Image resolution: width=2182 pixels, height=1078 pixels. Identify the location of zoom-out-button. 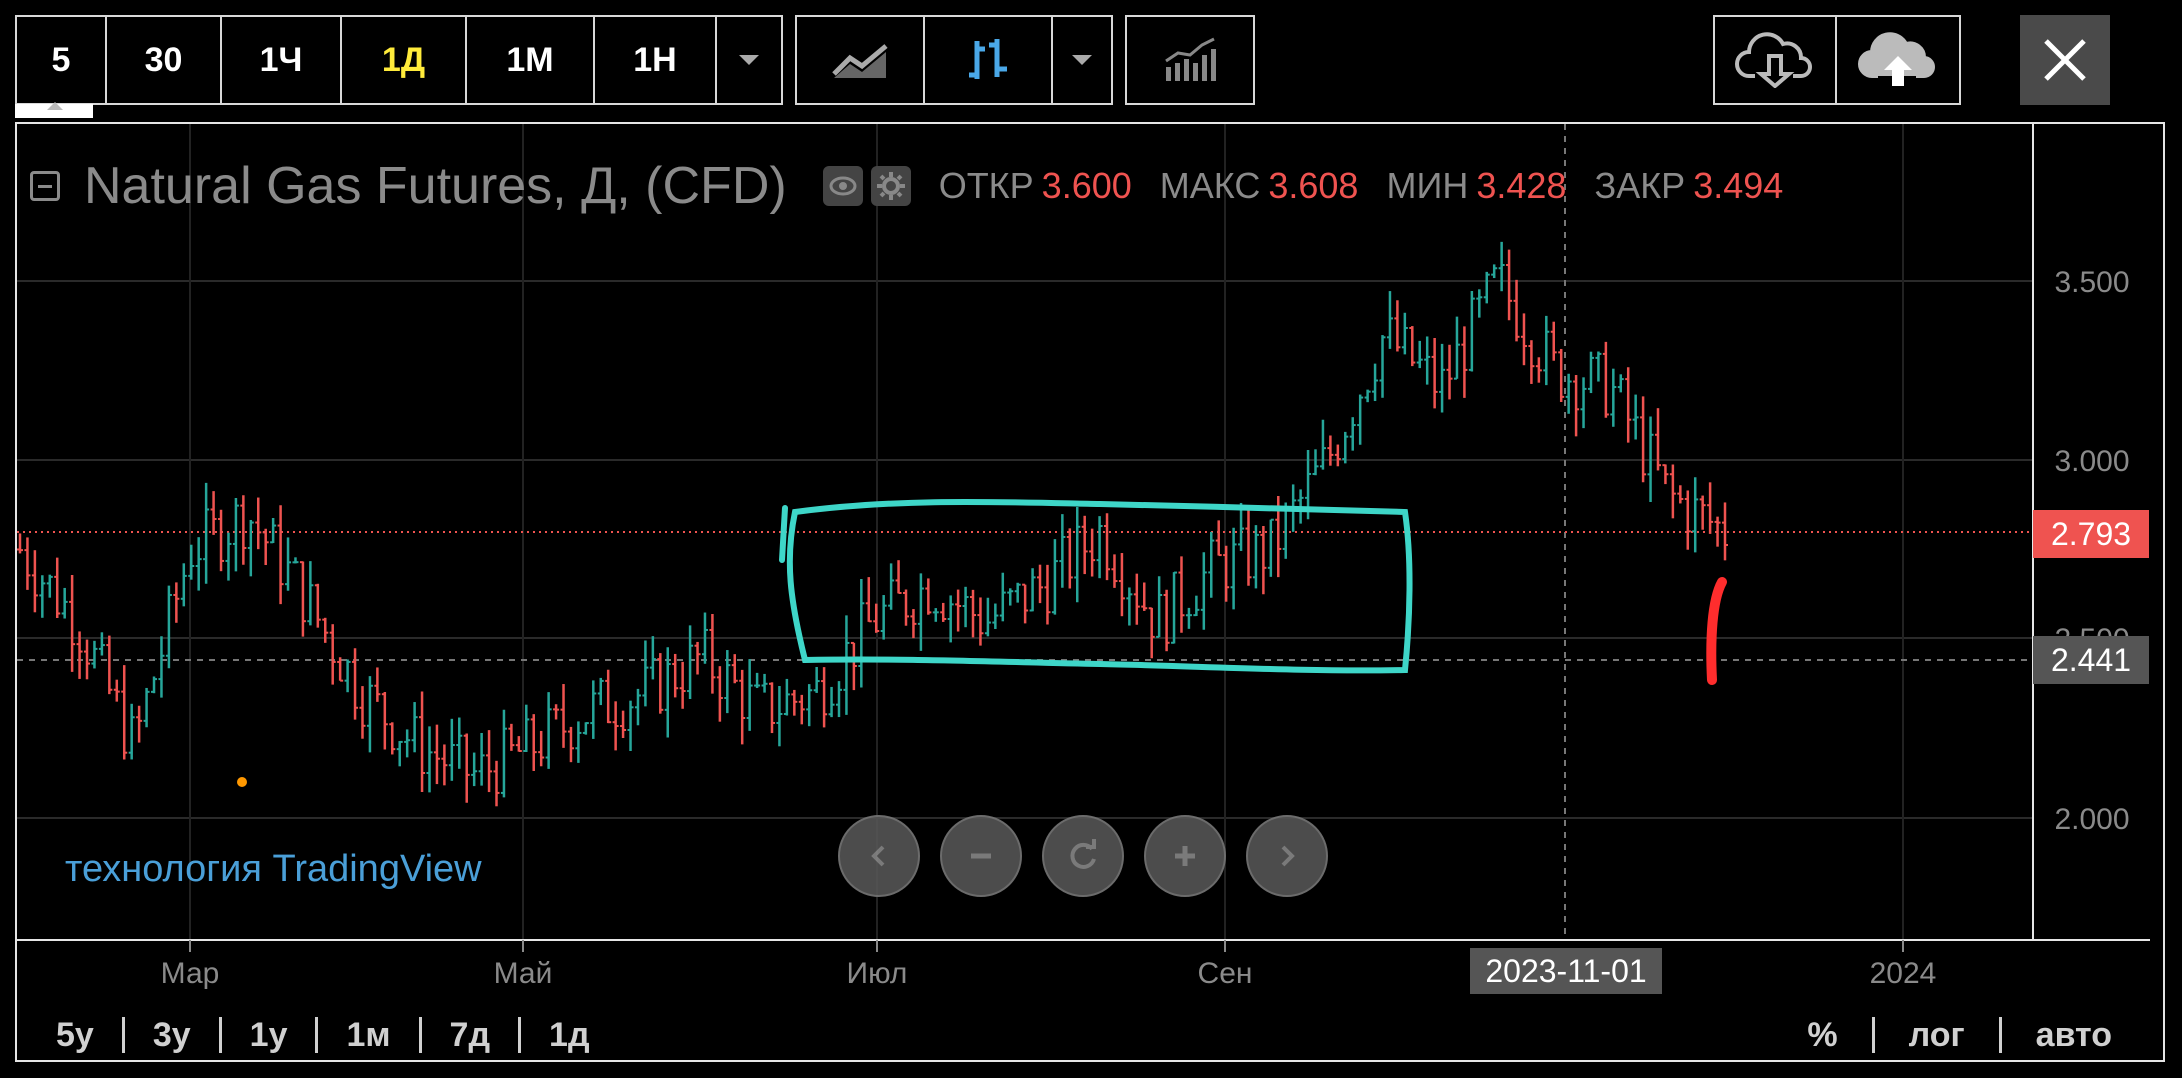
(981, 856).